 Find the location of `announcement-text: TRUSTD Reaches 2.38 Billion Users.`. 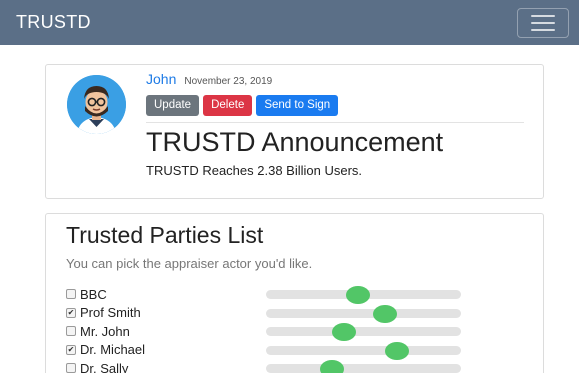

announcement-text: TRUSTD Reaches 2.38 Billion Users. is located at coordinates (254, 170).